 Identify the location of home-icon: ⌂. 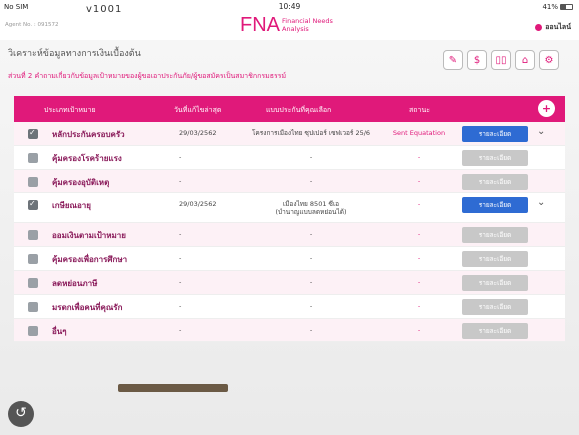
(525, 60).